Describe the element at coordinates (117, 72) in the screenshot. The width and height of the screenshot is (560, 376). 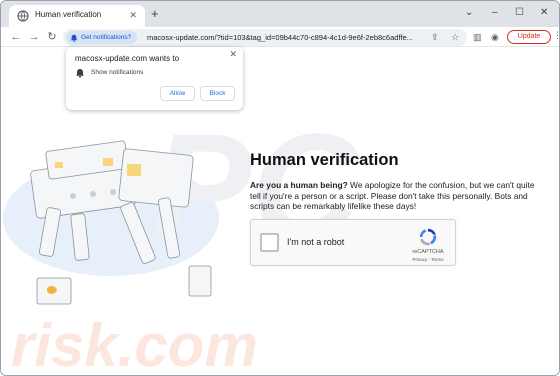
I see `popup-description: Show notifications` at that location.